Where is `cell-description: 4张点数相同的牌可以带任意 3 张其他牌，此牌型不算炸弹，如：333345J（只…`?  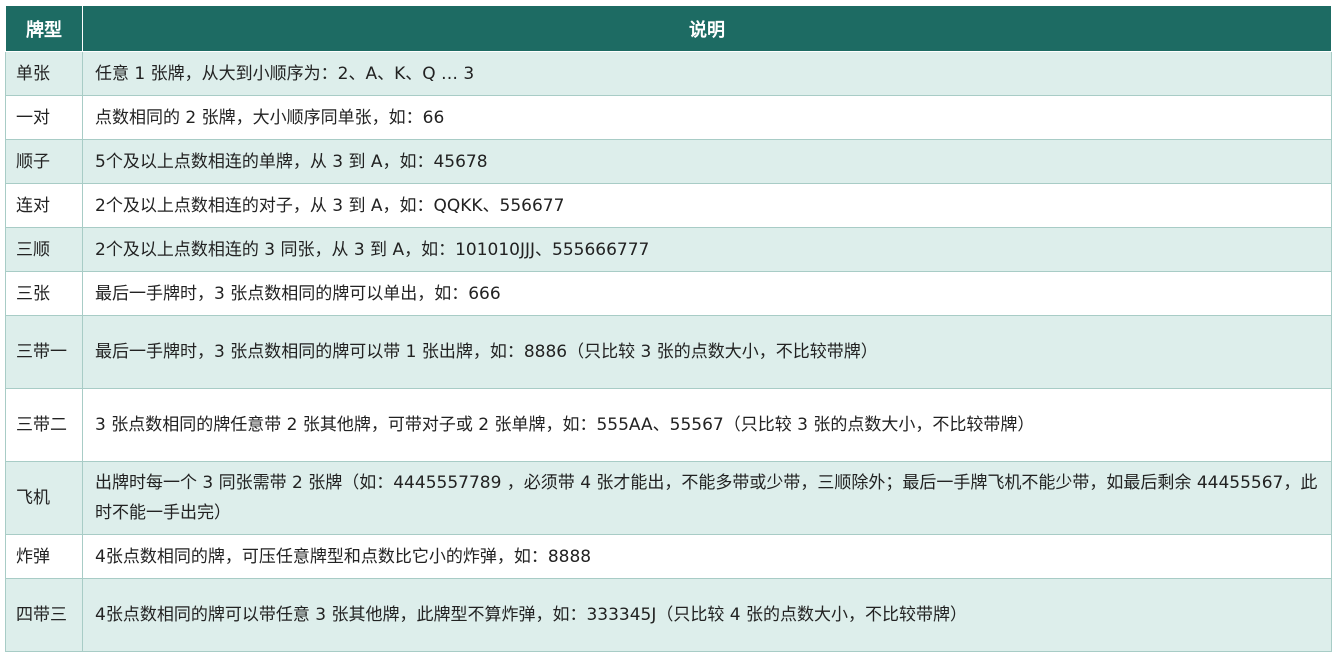
cell-description: 4张点数相同的牌可以带任意 3 张其他牌，此牌型不算炸弹，如：333345J（只… is located at coordinates (707, 615).